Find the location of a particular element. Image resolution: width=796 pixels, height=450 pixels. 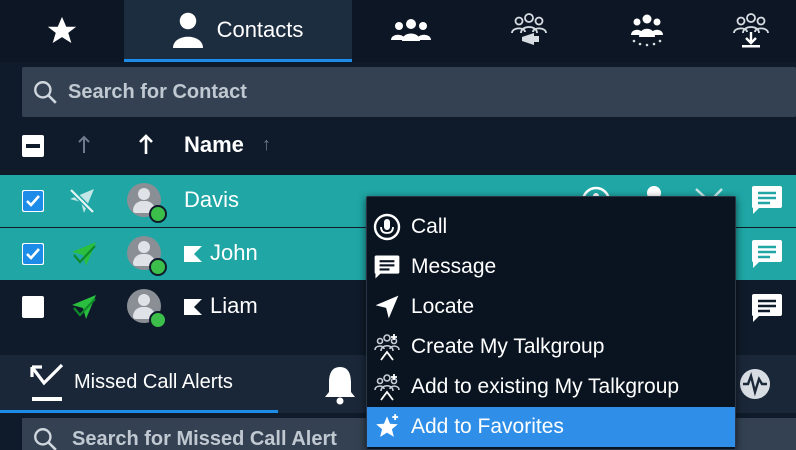

tab-missed-call-alerts-label: Missed Call Alerts is located at coordinates (153, 382).